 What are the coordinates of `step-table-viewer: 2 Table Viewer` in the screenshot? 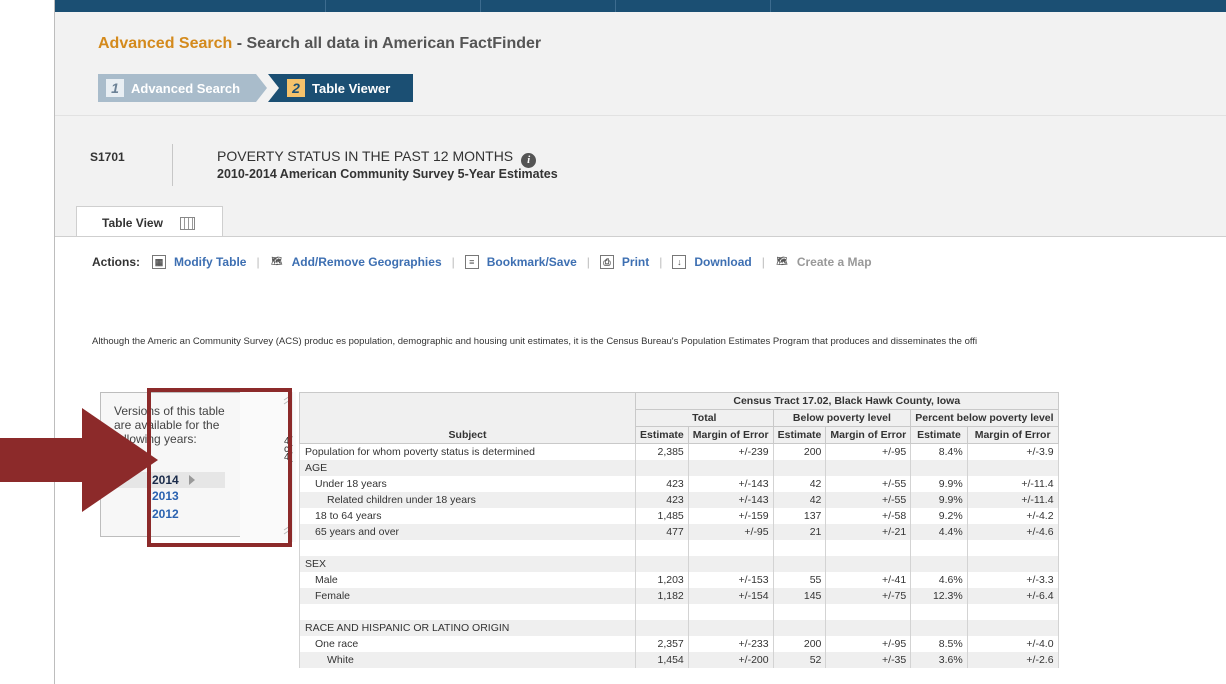 It's located at (346, 88).